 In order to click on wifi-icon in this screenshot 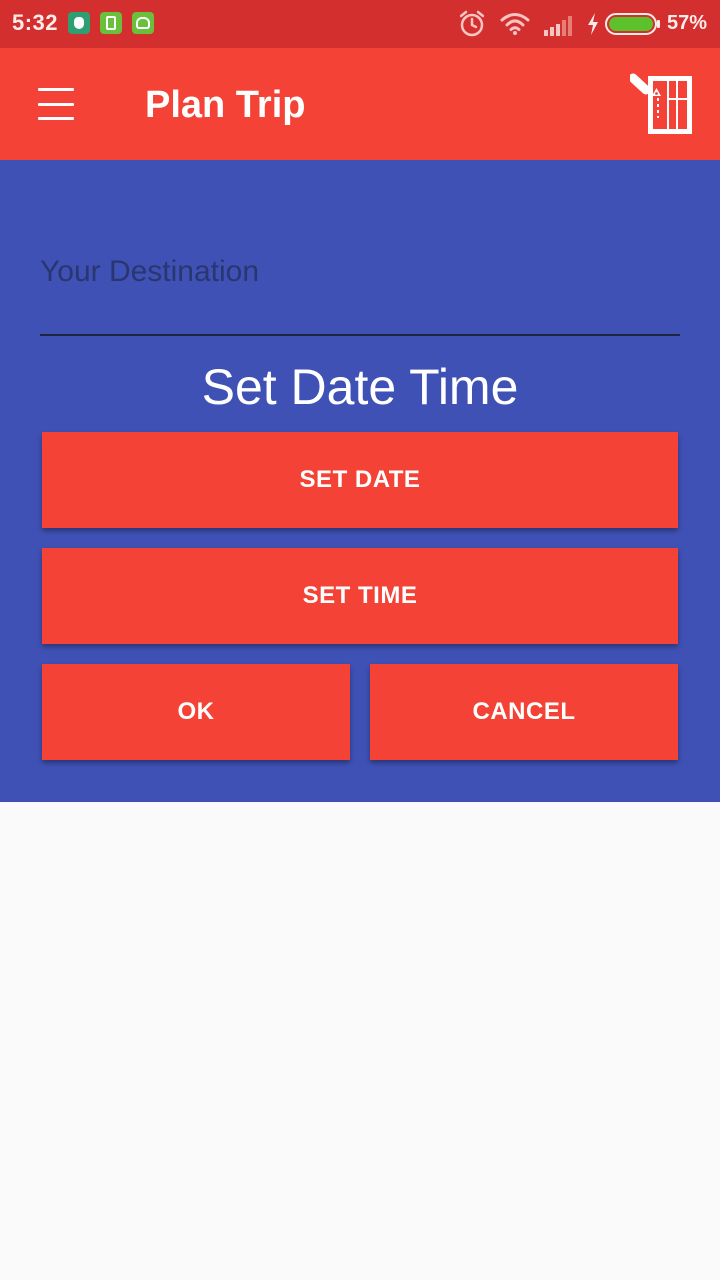, I will do `click(515, 24)`.